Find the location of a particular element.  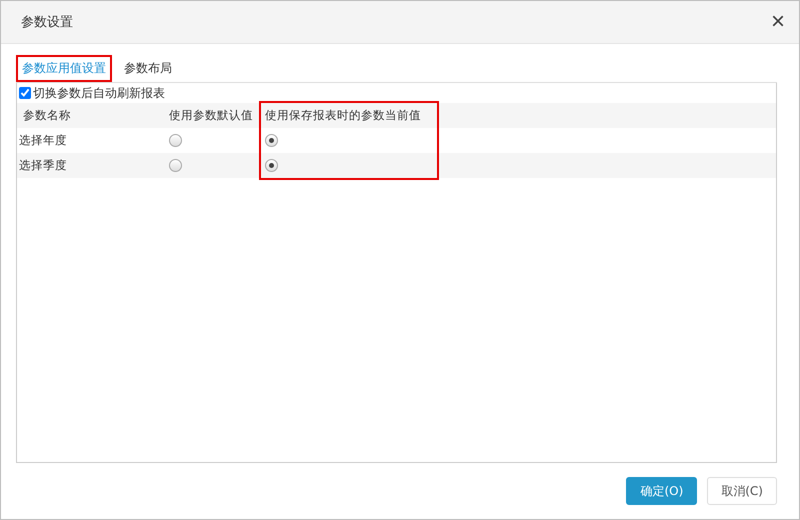

close-button: × is located at coordinates (777, 22).